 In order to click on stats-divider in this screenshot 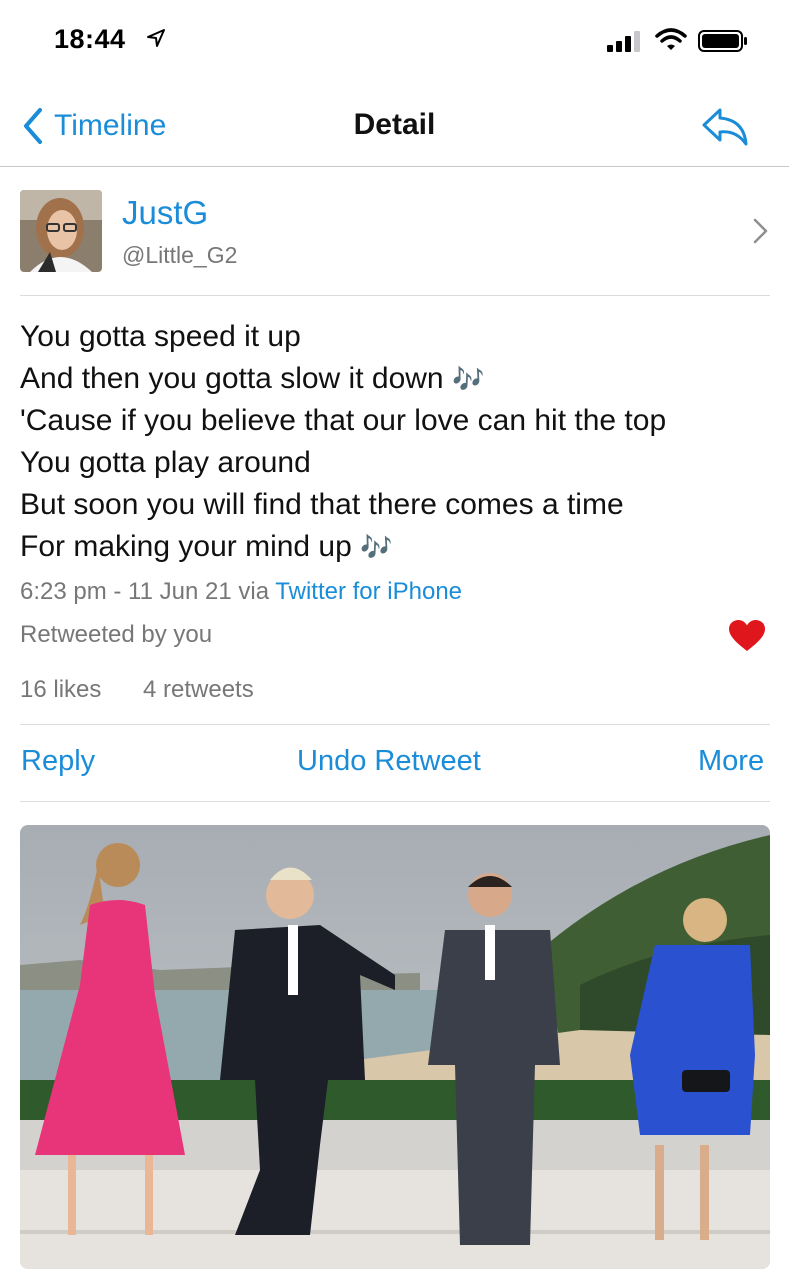, I will do `click(395, 724)`.